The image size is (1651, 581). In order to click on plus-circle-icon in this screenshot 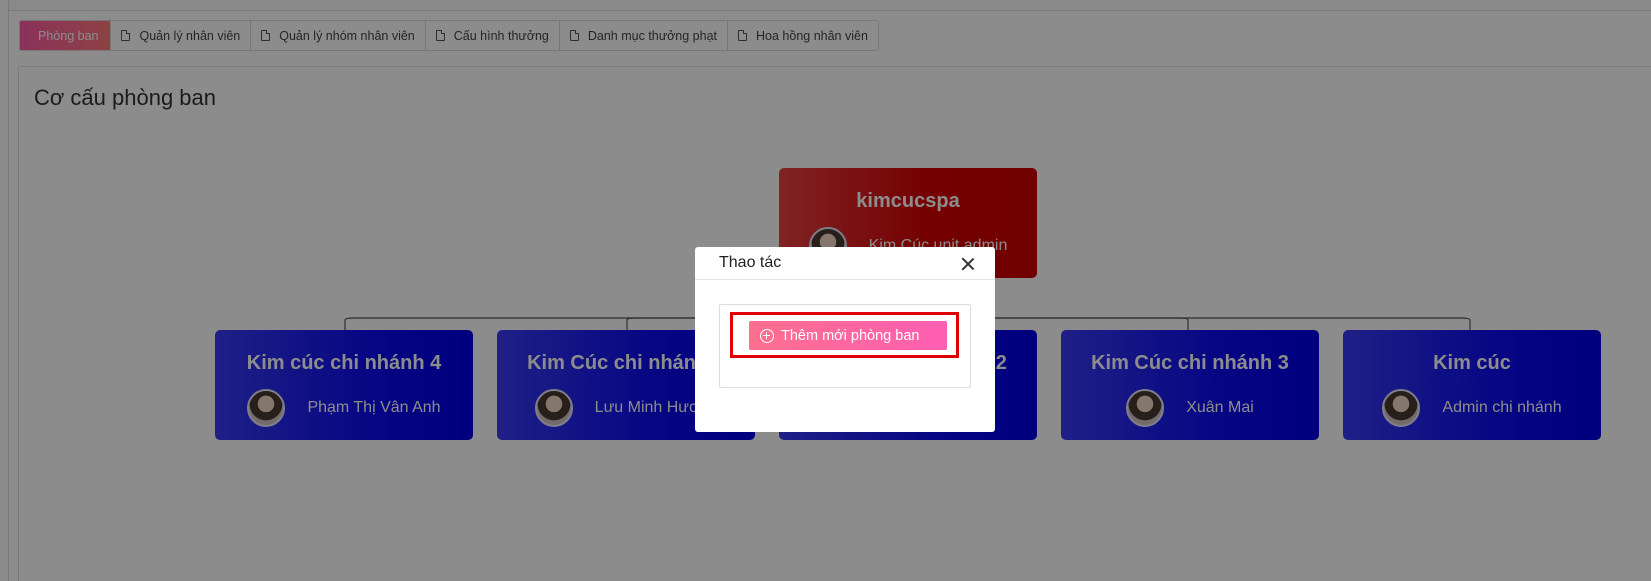, I will do `click(767, 335)`.